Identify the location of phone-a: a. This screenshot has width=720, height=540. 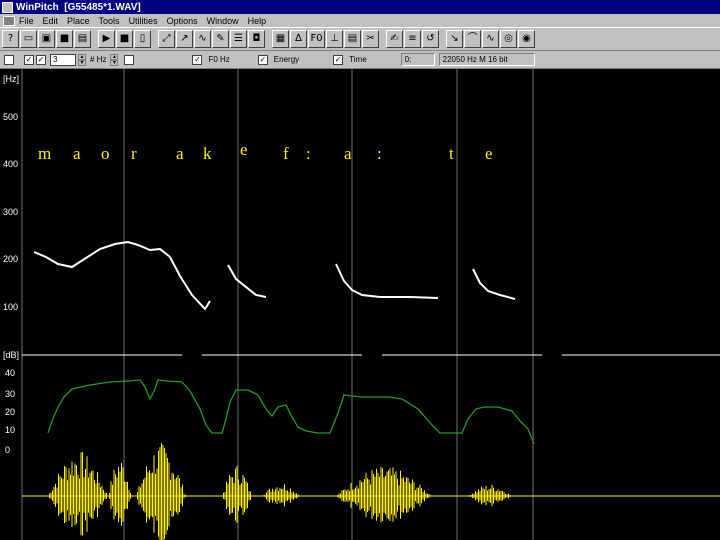
(77, 153).